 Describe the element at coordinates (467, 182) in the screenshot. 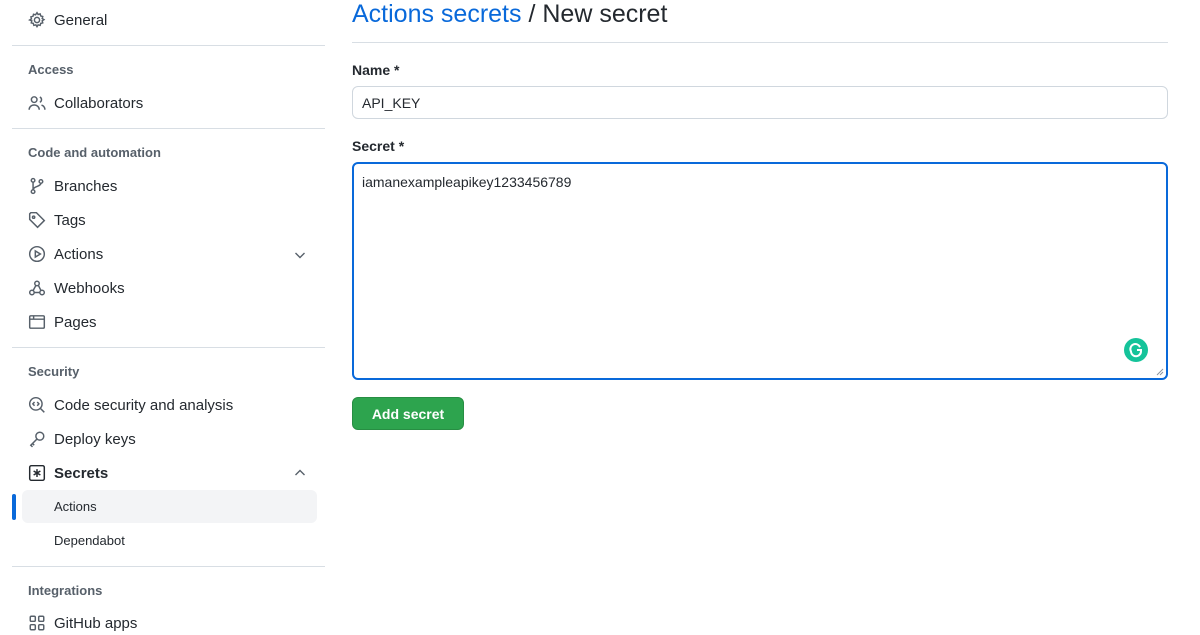

I see `secret-value: iamanexampleapikey1233456789` at that location.